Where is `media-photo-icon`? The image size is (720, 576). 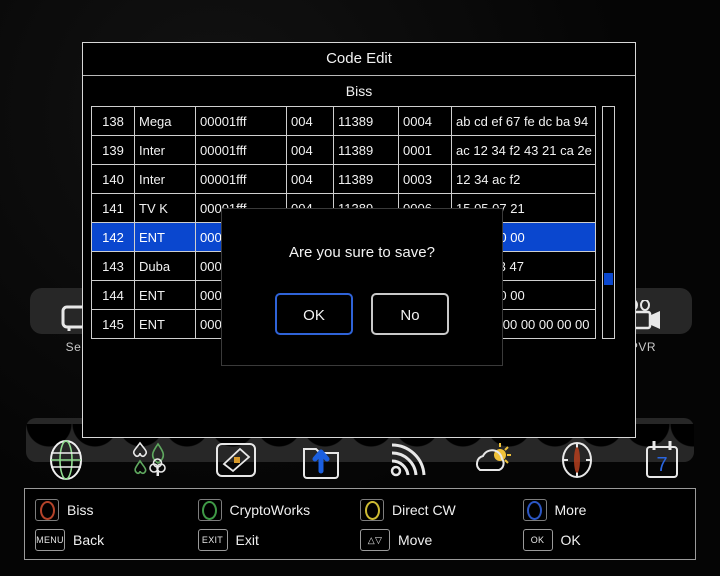
media-photo-icon is located at coordinates (236, 460).